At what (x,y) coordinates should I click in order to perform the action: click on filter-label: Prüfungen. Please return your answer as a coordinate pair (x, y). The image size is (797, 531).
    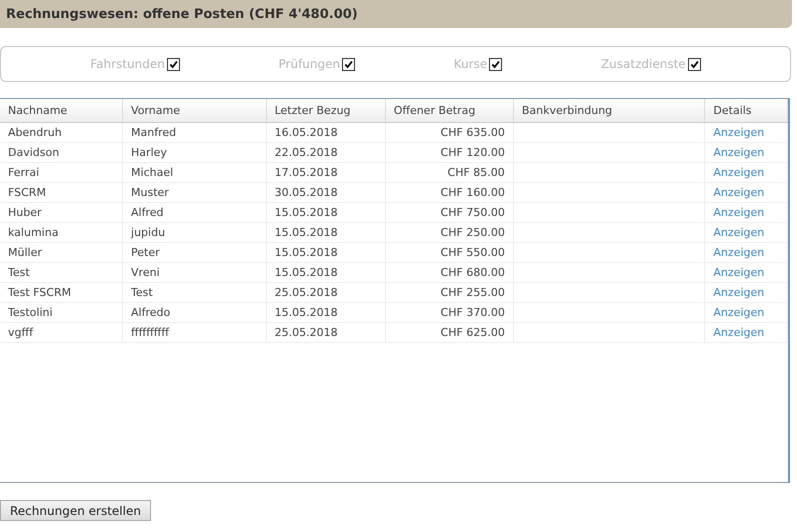
    Looking at the image, I should click on (309, 64).